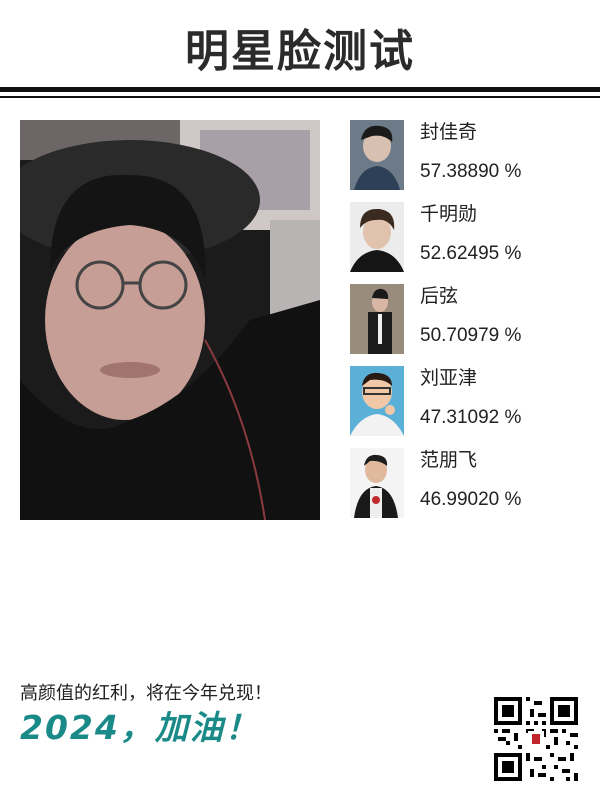 The image size is (600, 800). Describe the element at coordinates (536, 739) in the screenshot. I see `qr-code-icon` at that location.